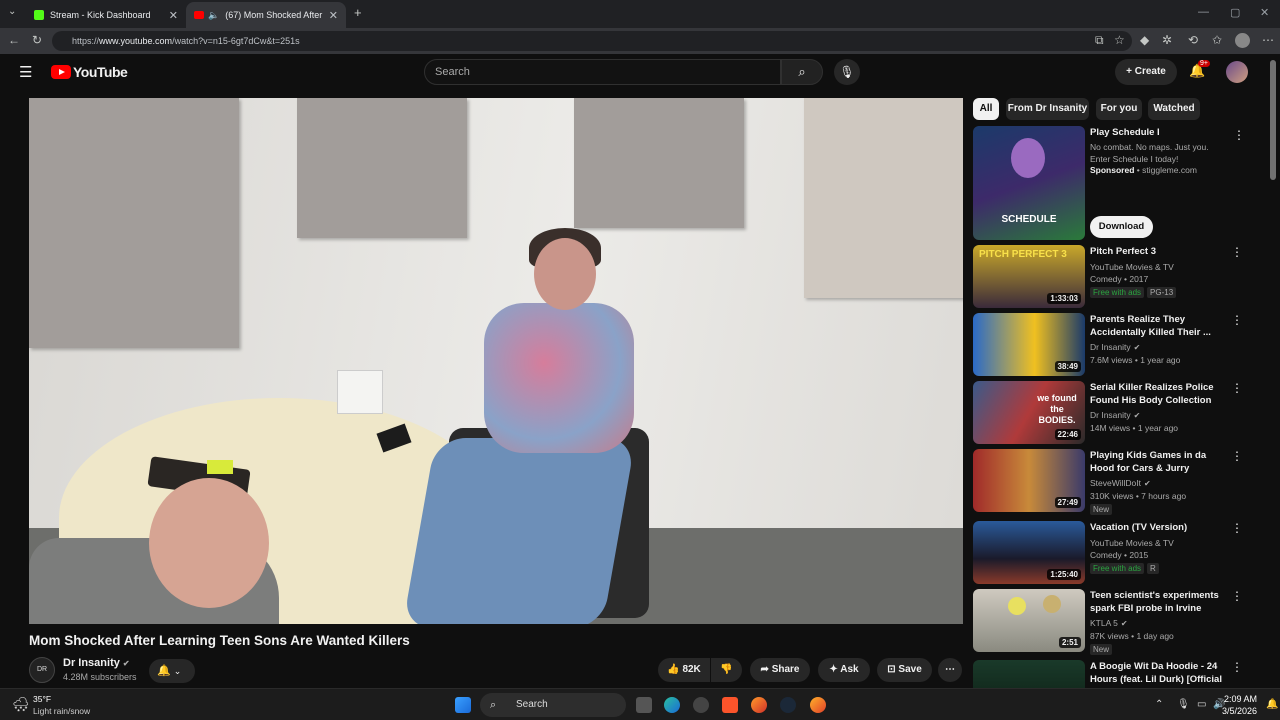  I want to click on brave-icon, so click(730, 705).